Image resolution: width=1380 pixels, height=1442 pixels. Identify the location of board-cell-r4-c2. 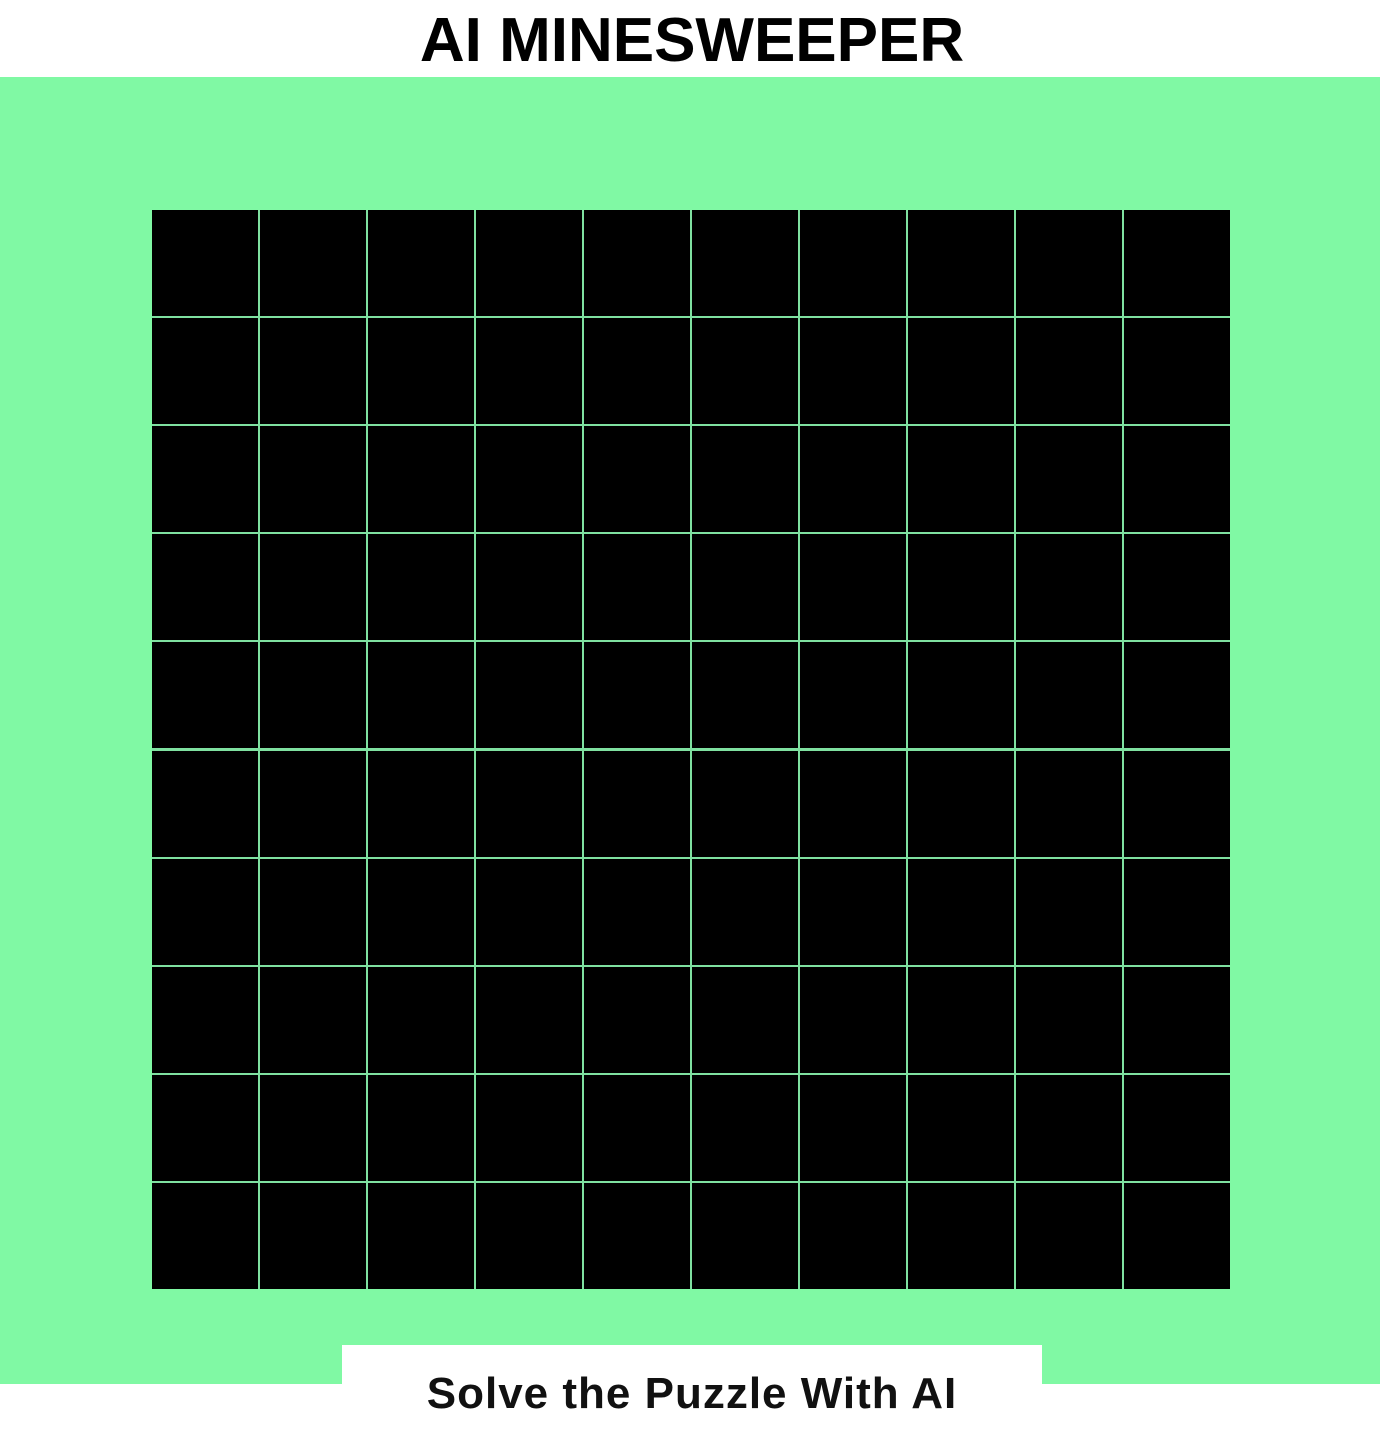
(421, 695).